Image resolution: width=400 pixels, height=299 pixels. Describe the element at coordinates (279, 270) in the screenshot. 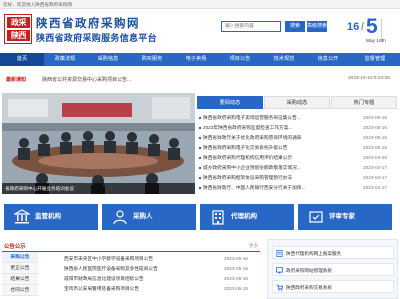

I see `monitor-icon` at that location.